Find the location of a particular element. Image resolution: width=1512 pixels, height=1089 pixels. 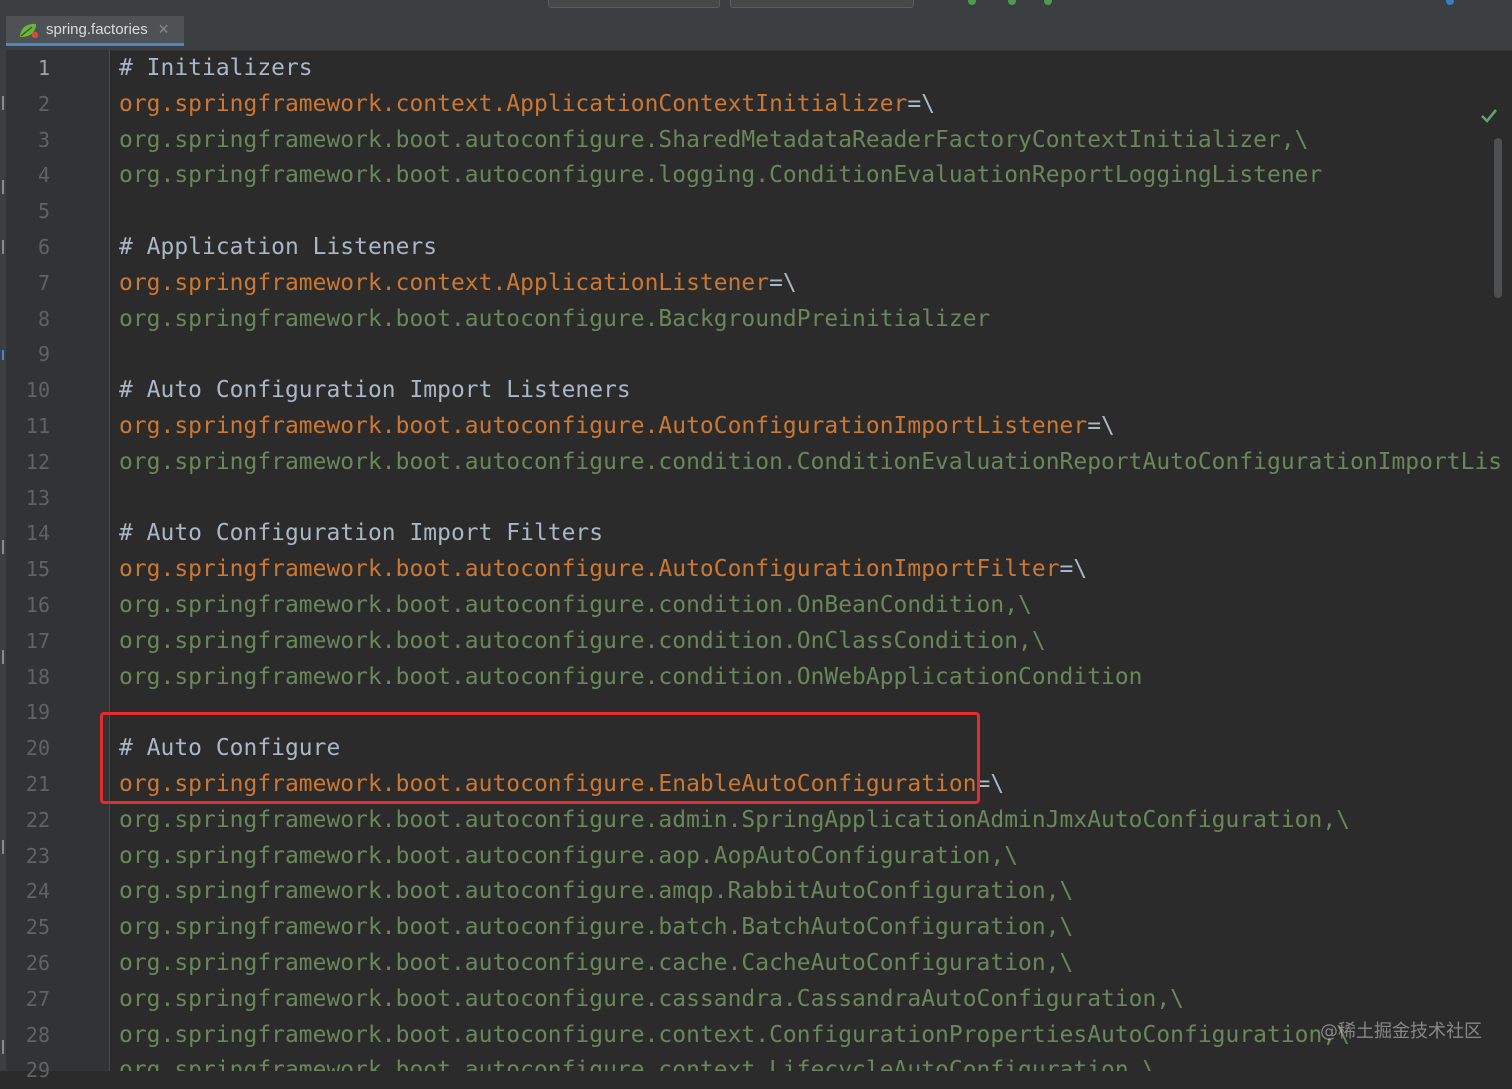

code-line: # Auto Configure is located at coordinates (225, 749).